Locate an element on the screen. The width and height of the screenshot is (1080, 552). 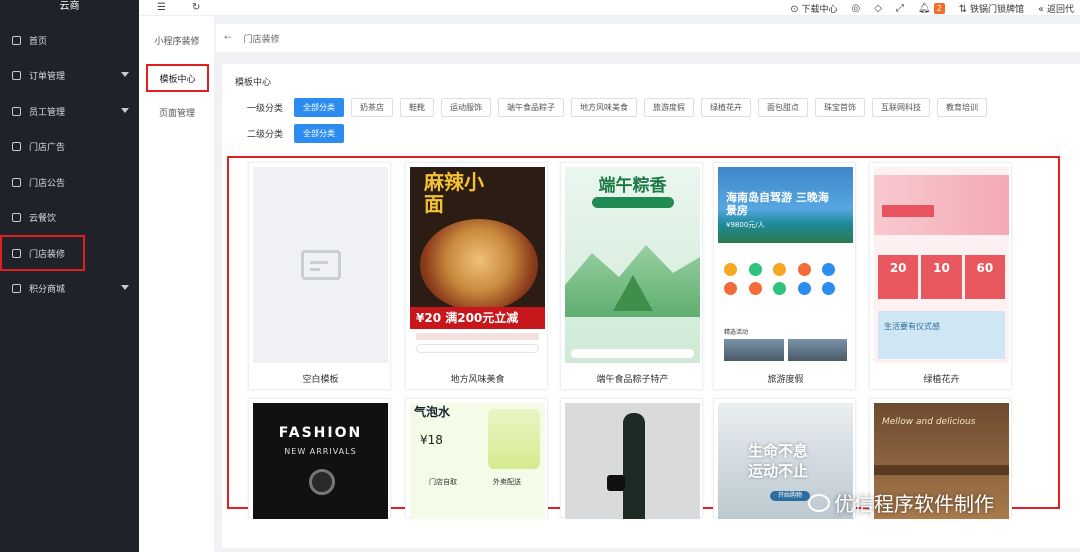
template-card-apparel is located at coordinates (631, 458).